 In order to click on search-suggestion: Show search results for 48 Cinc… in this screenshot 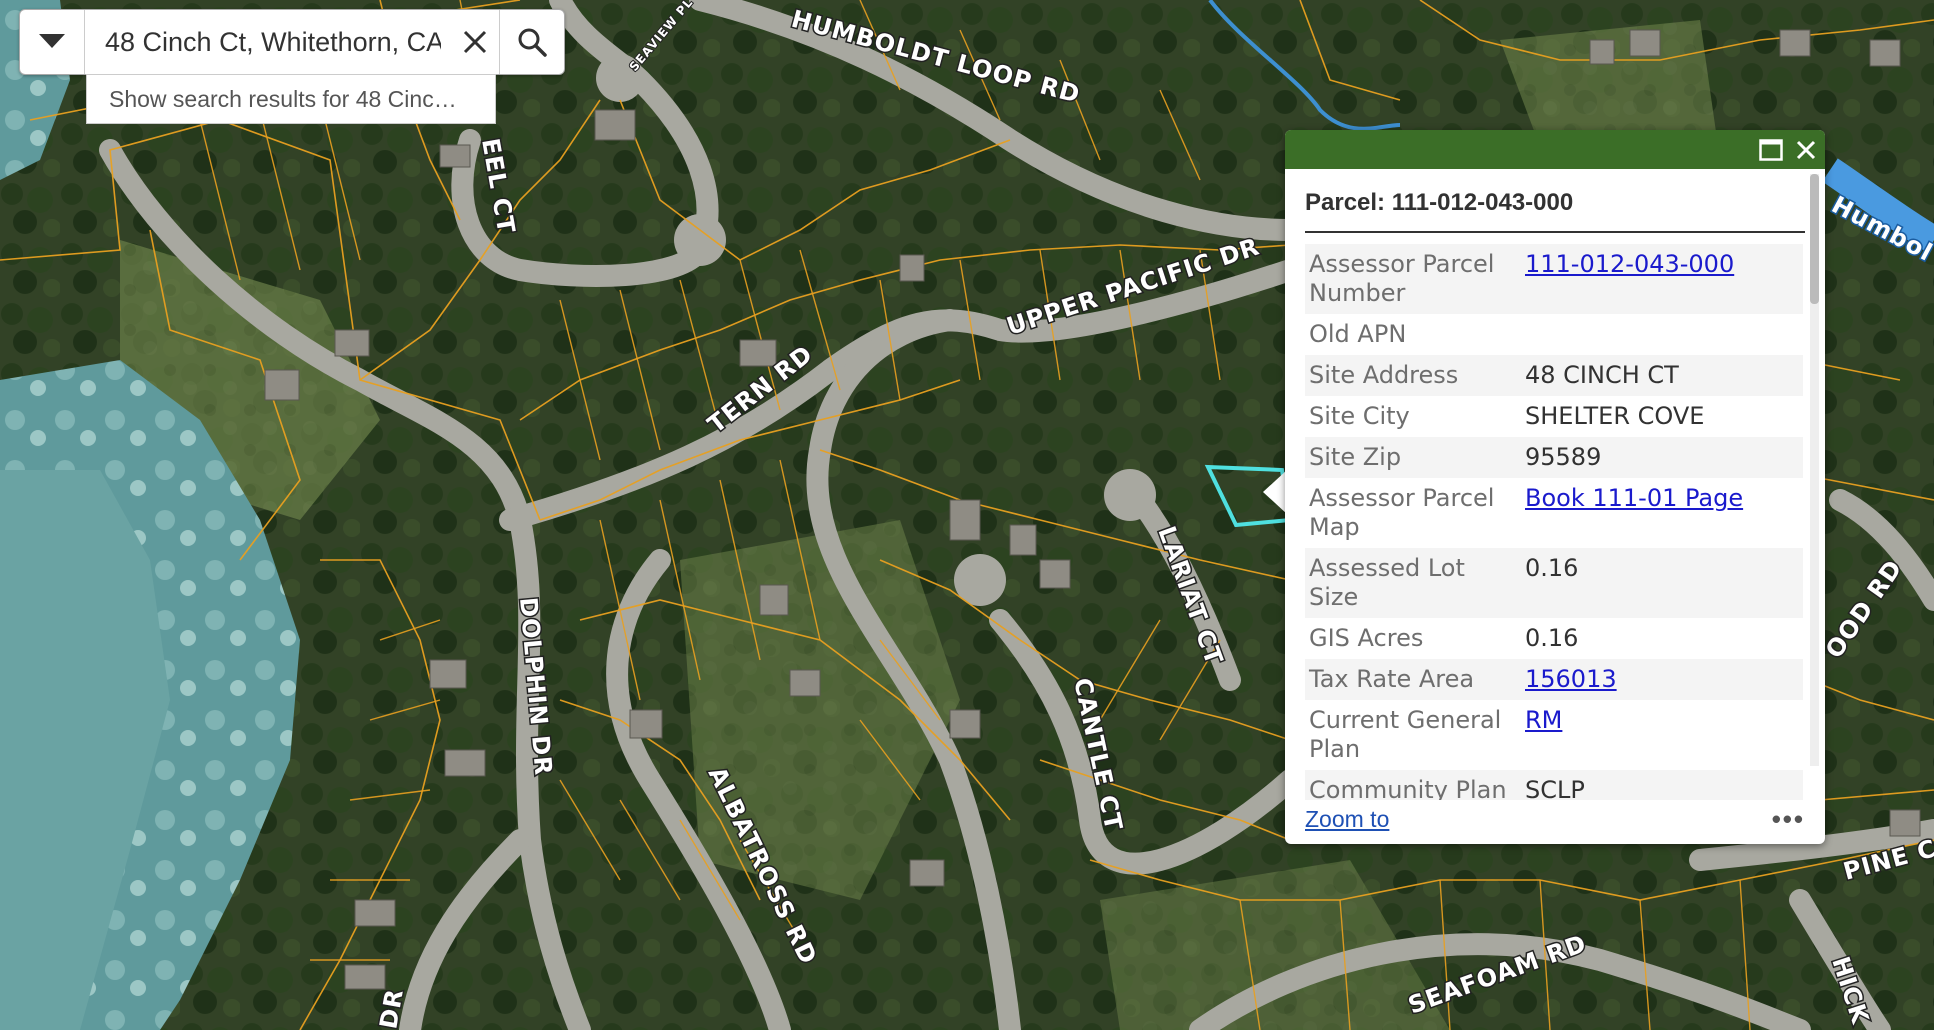, I will do `click(291, 99)`.